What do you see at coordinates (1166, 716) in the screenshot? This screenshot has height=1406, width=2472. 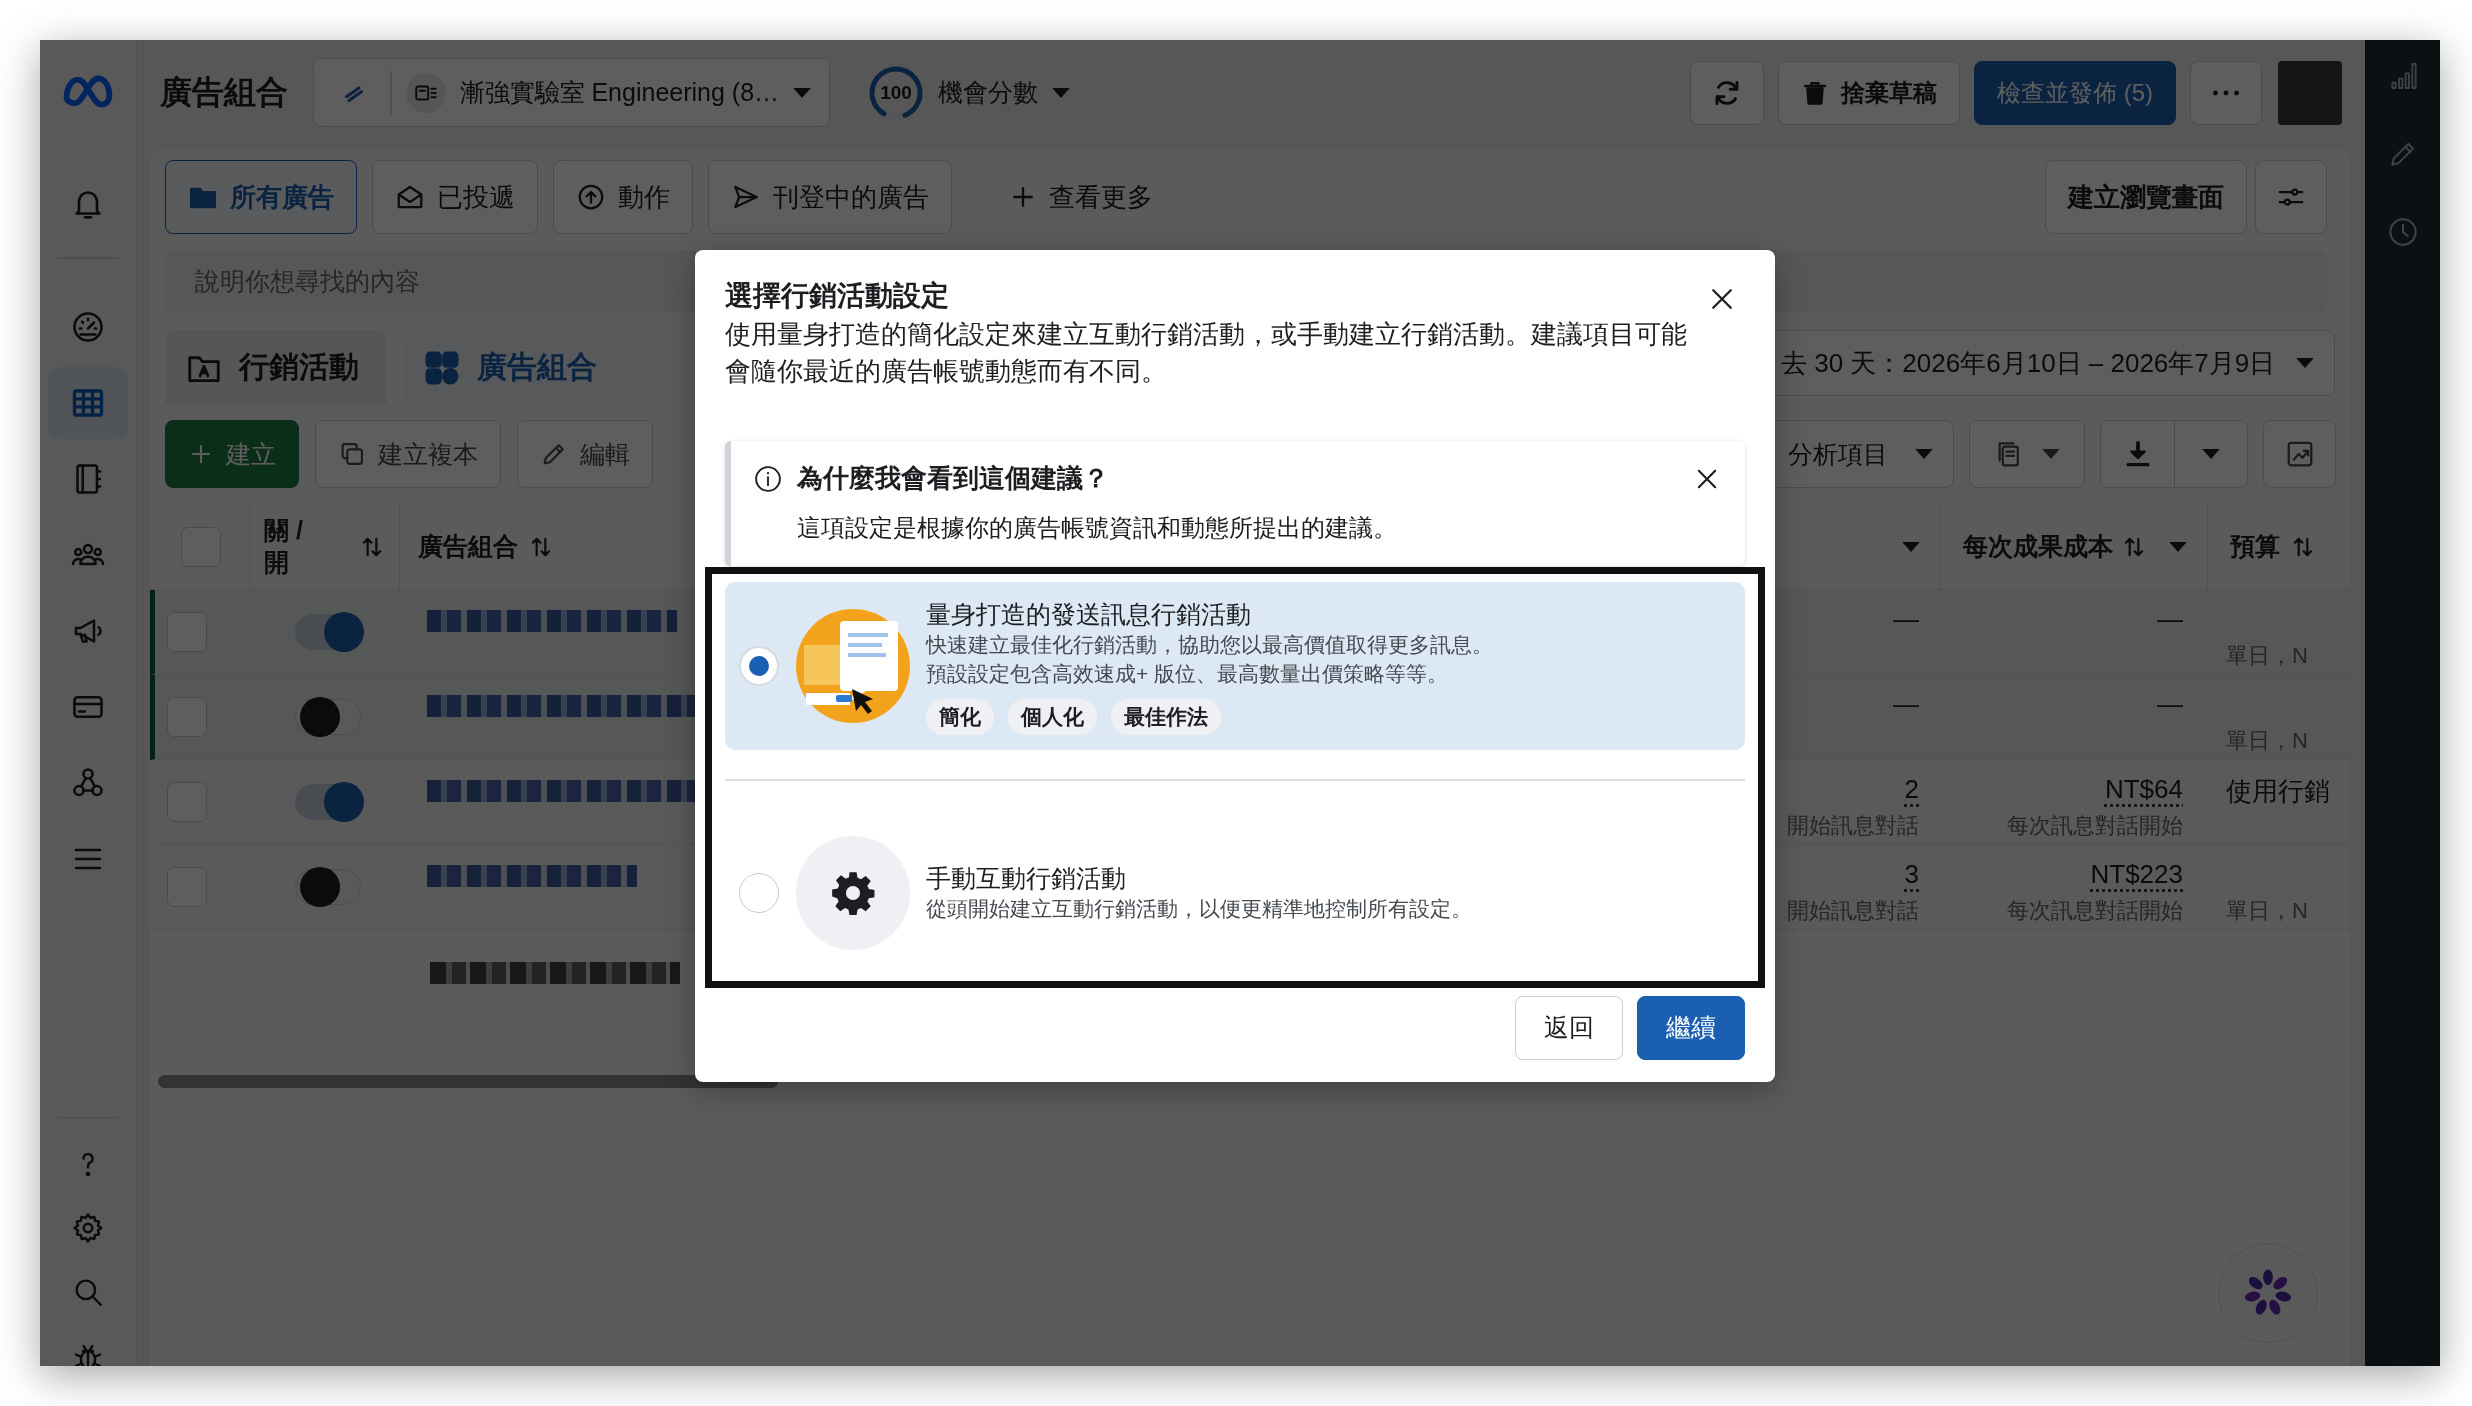 I see `tag: 最佳作法` at bounding box center [1166, 716].